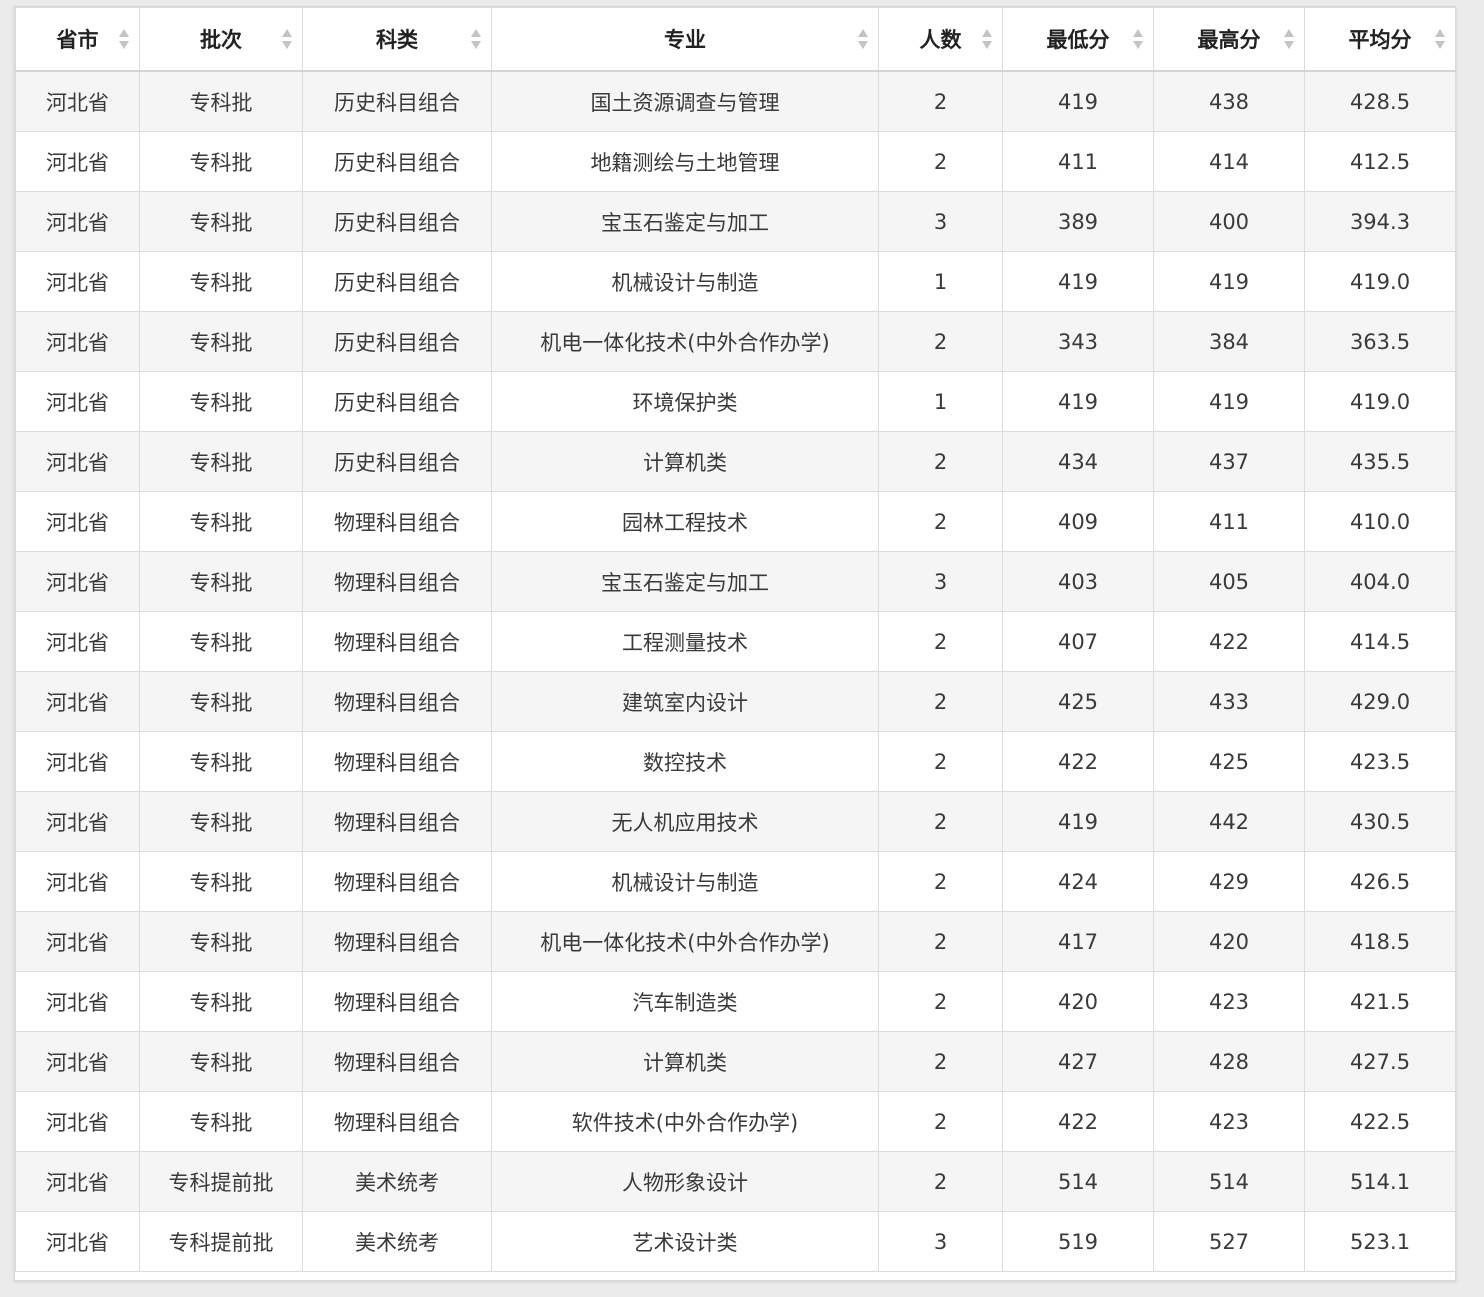 The image size is (1484, 1297). I want to click on major-cell: 数控技术, so click(685, 761).